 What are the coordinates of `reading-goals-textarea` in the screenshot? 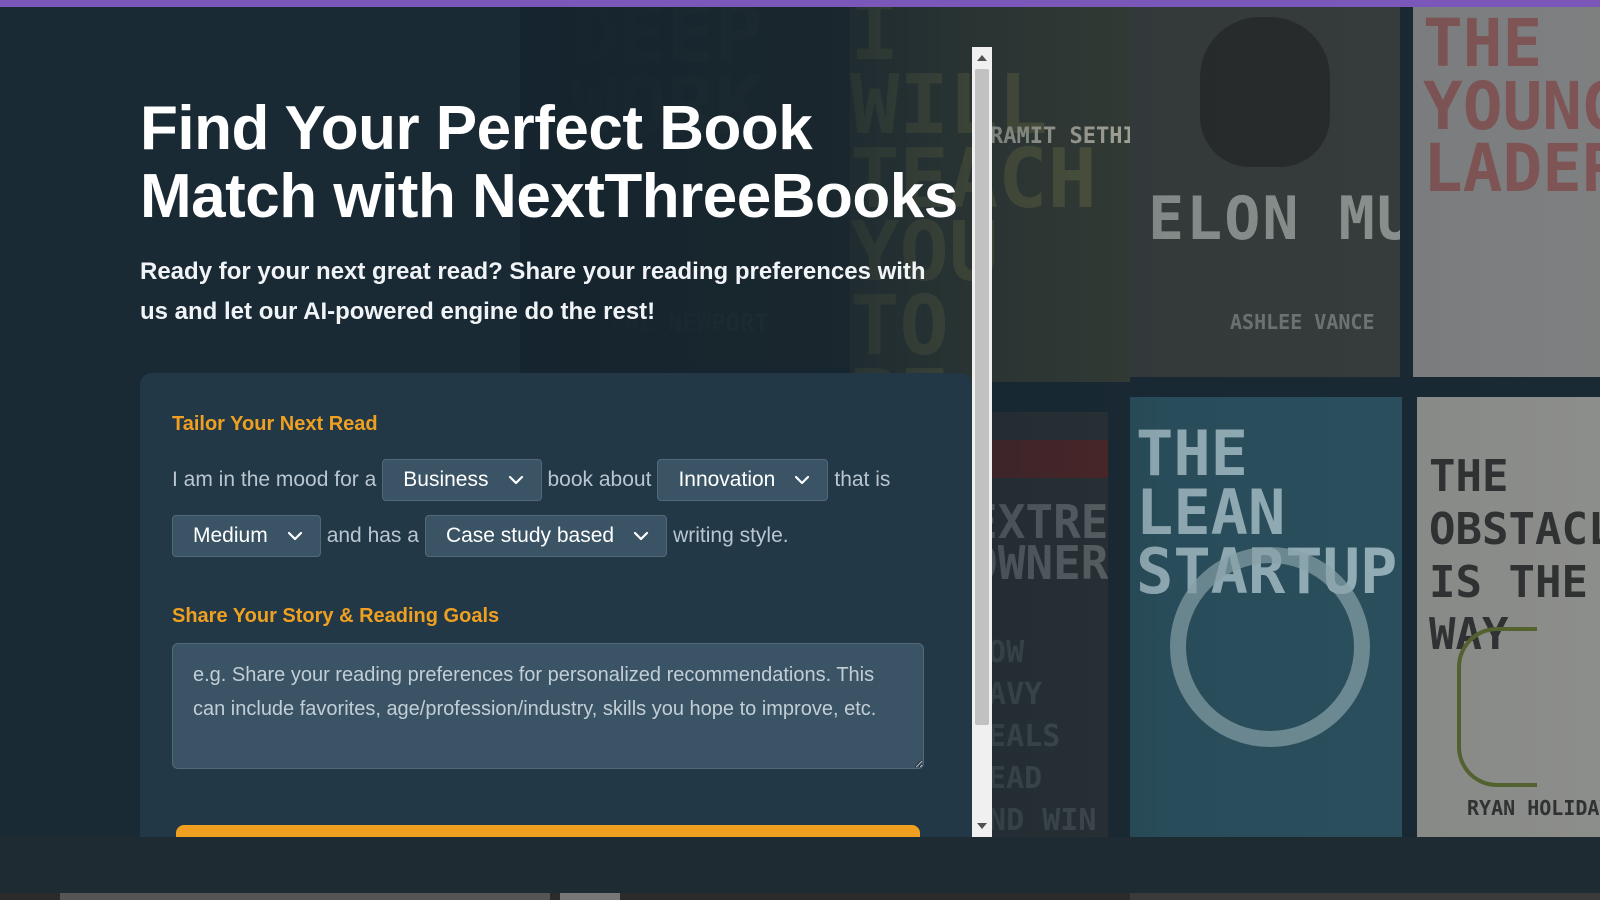 It's located at (548, 706).